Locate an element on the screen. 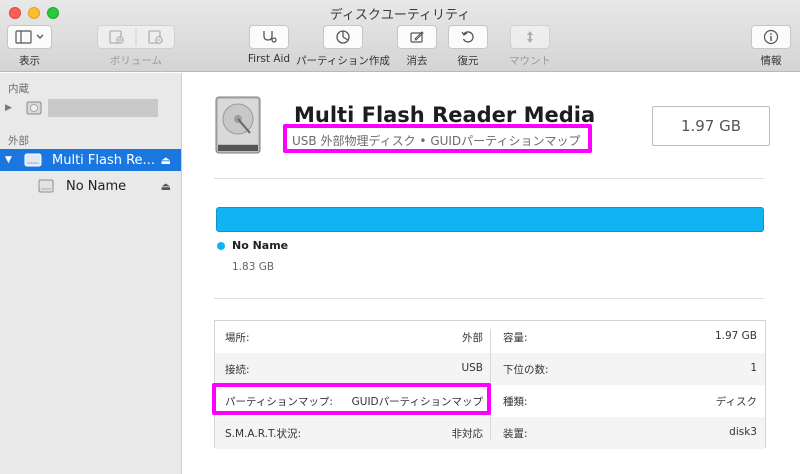 The height and width of the screenshot is (474, 800). partition-name: No Name is located at coordinates (260, 245).